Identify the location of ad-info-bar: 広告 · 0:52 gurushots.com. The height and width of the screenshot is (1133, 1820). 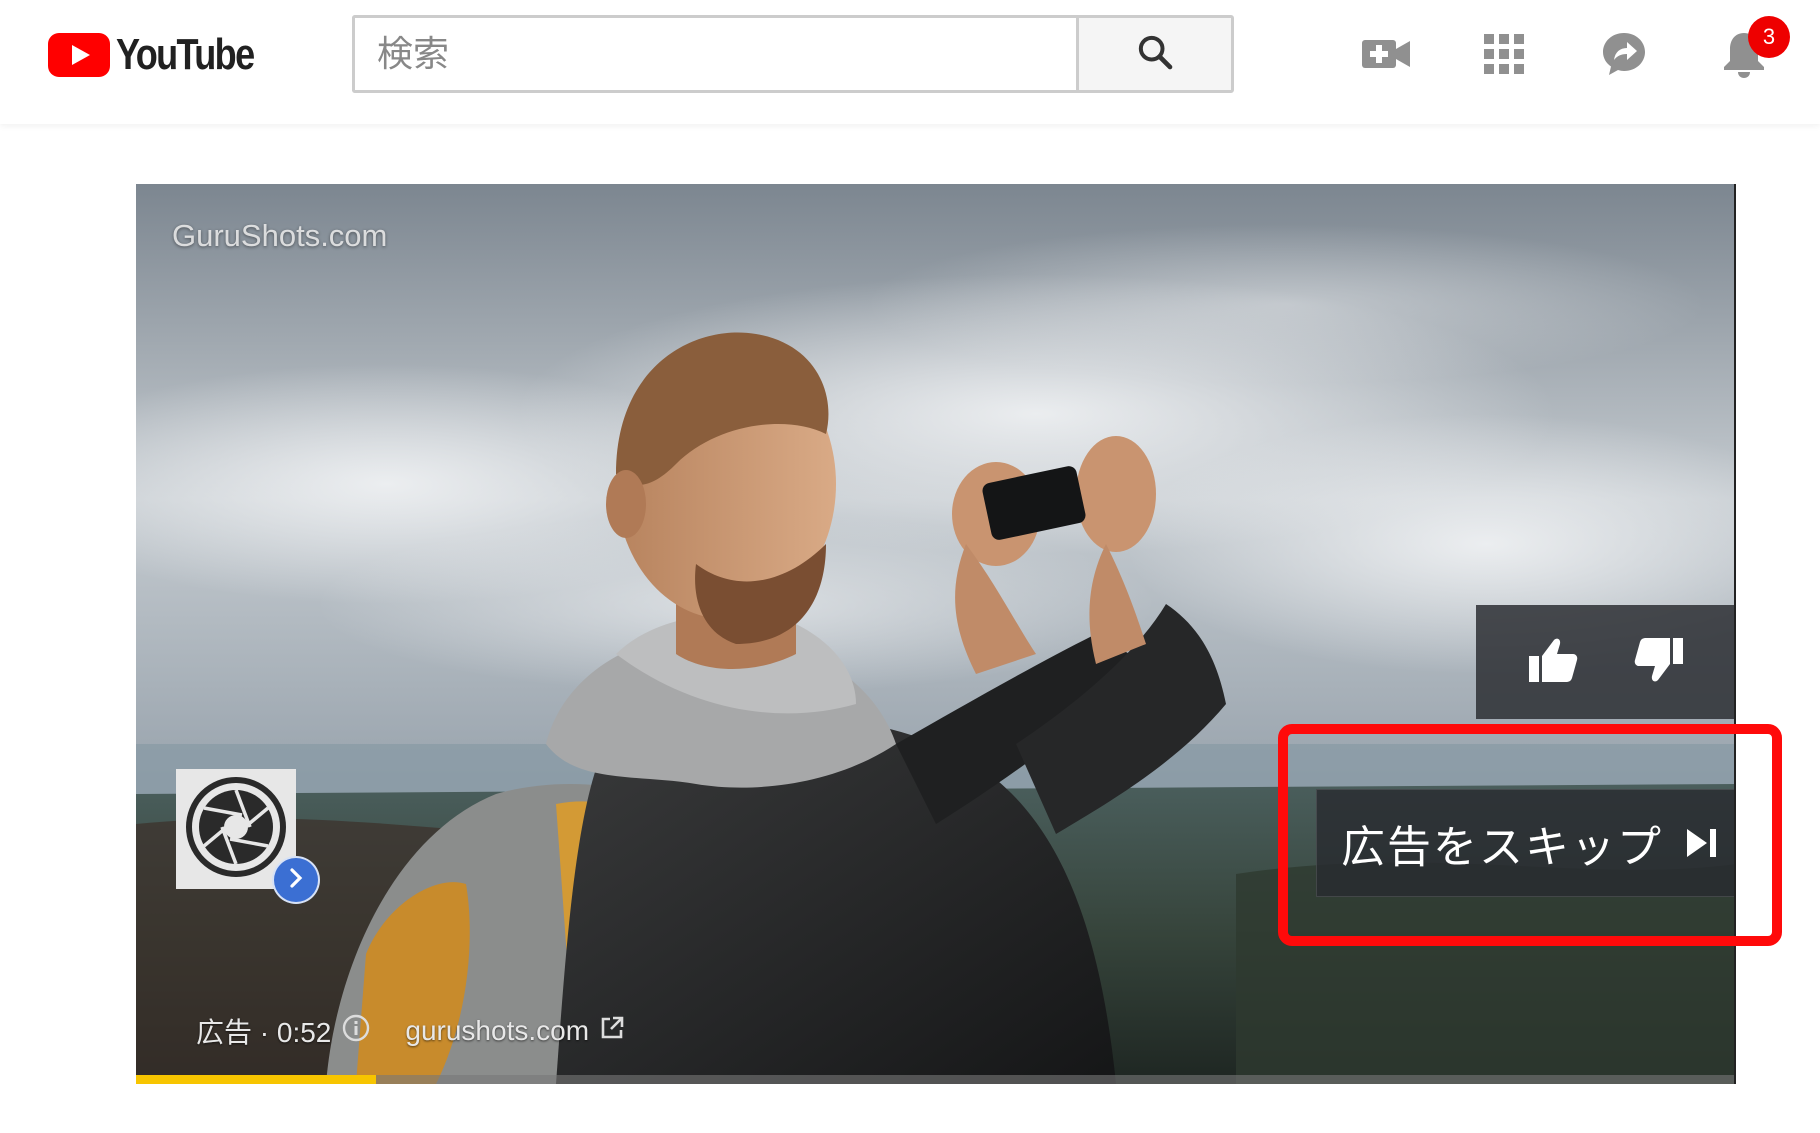
(410, 1031).